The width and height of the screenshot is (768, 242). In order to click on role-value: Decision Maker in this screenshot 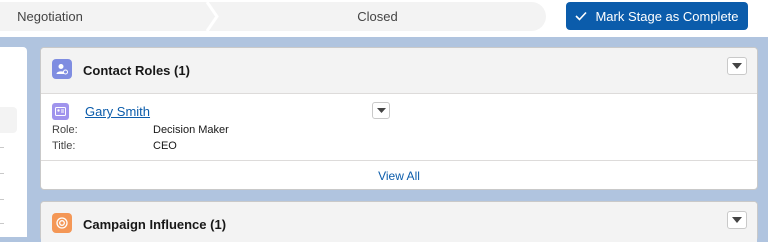, I will do `click(191, 130)`.